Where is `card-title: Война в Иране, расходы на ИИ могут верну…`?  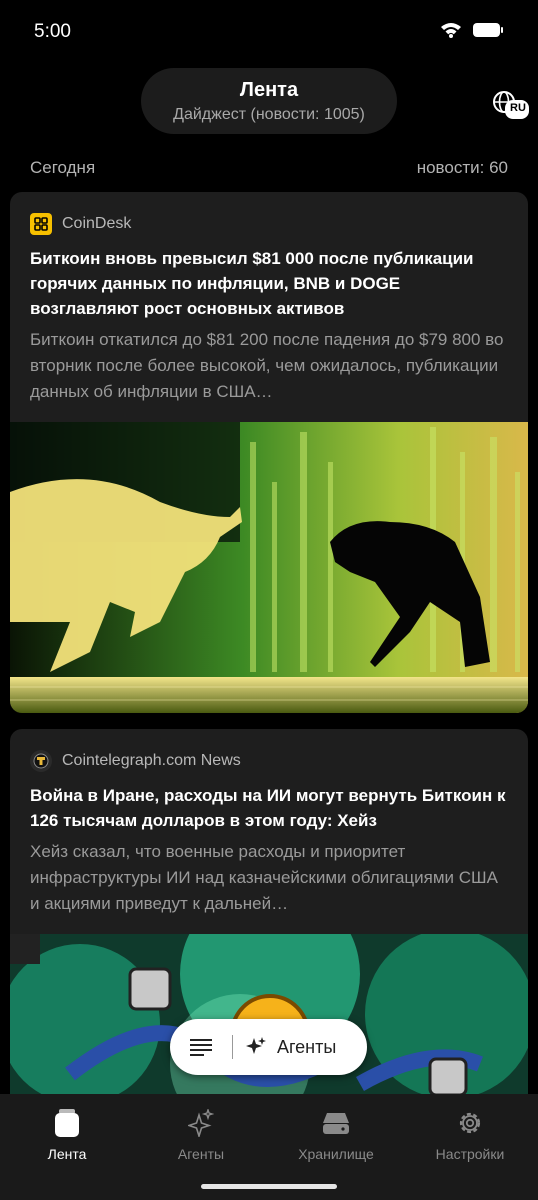 card-title: Война в Иране, расходы на ИИ могут верну… is located at coordinates (268, 808).